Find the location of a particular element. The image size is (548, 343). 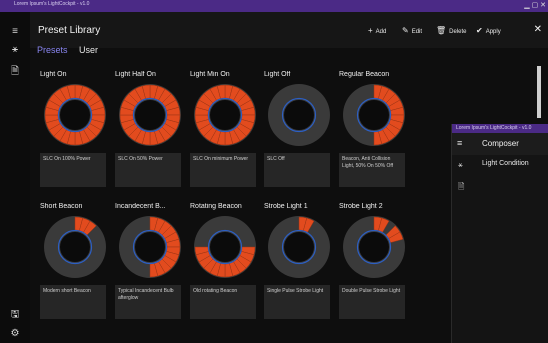

add-button: + Add is located at coordinates (377, 30).